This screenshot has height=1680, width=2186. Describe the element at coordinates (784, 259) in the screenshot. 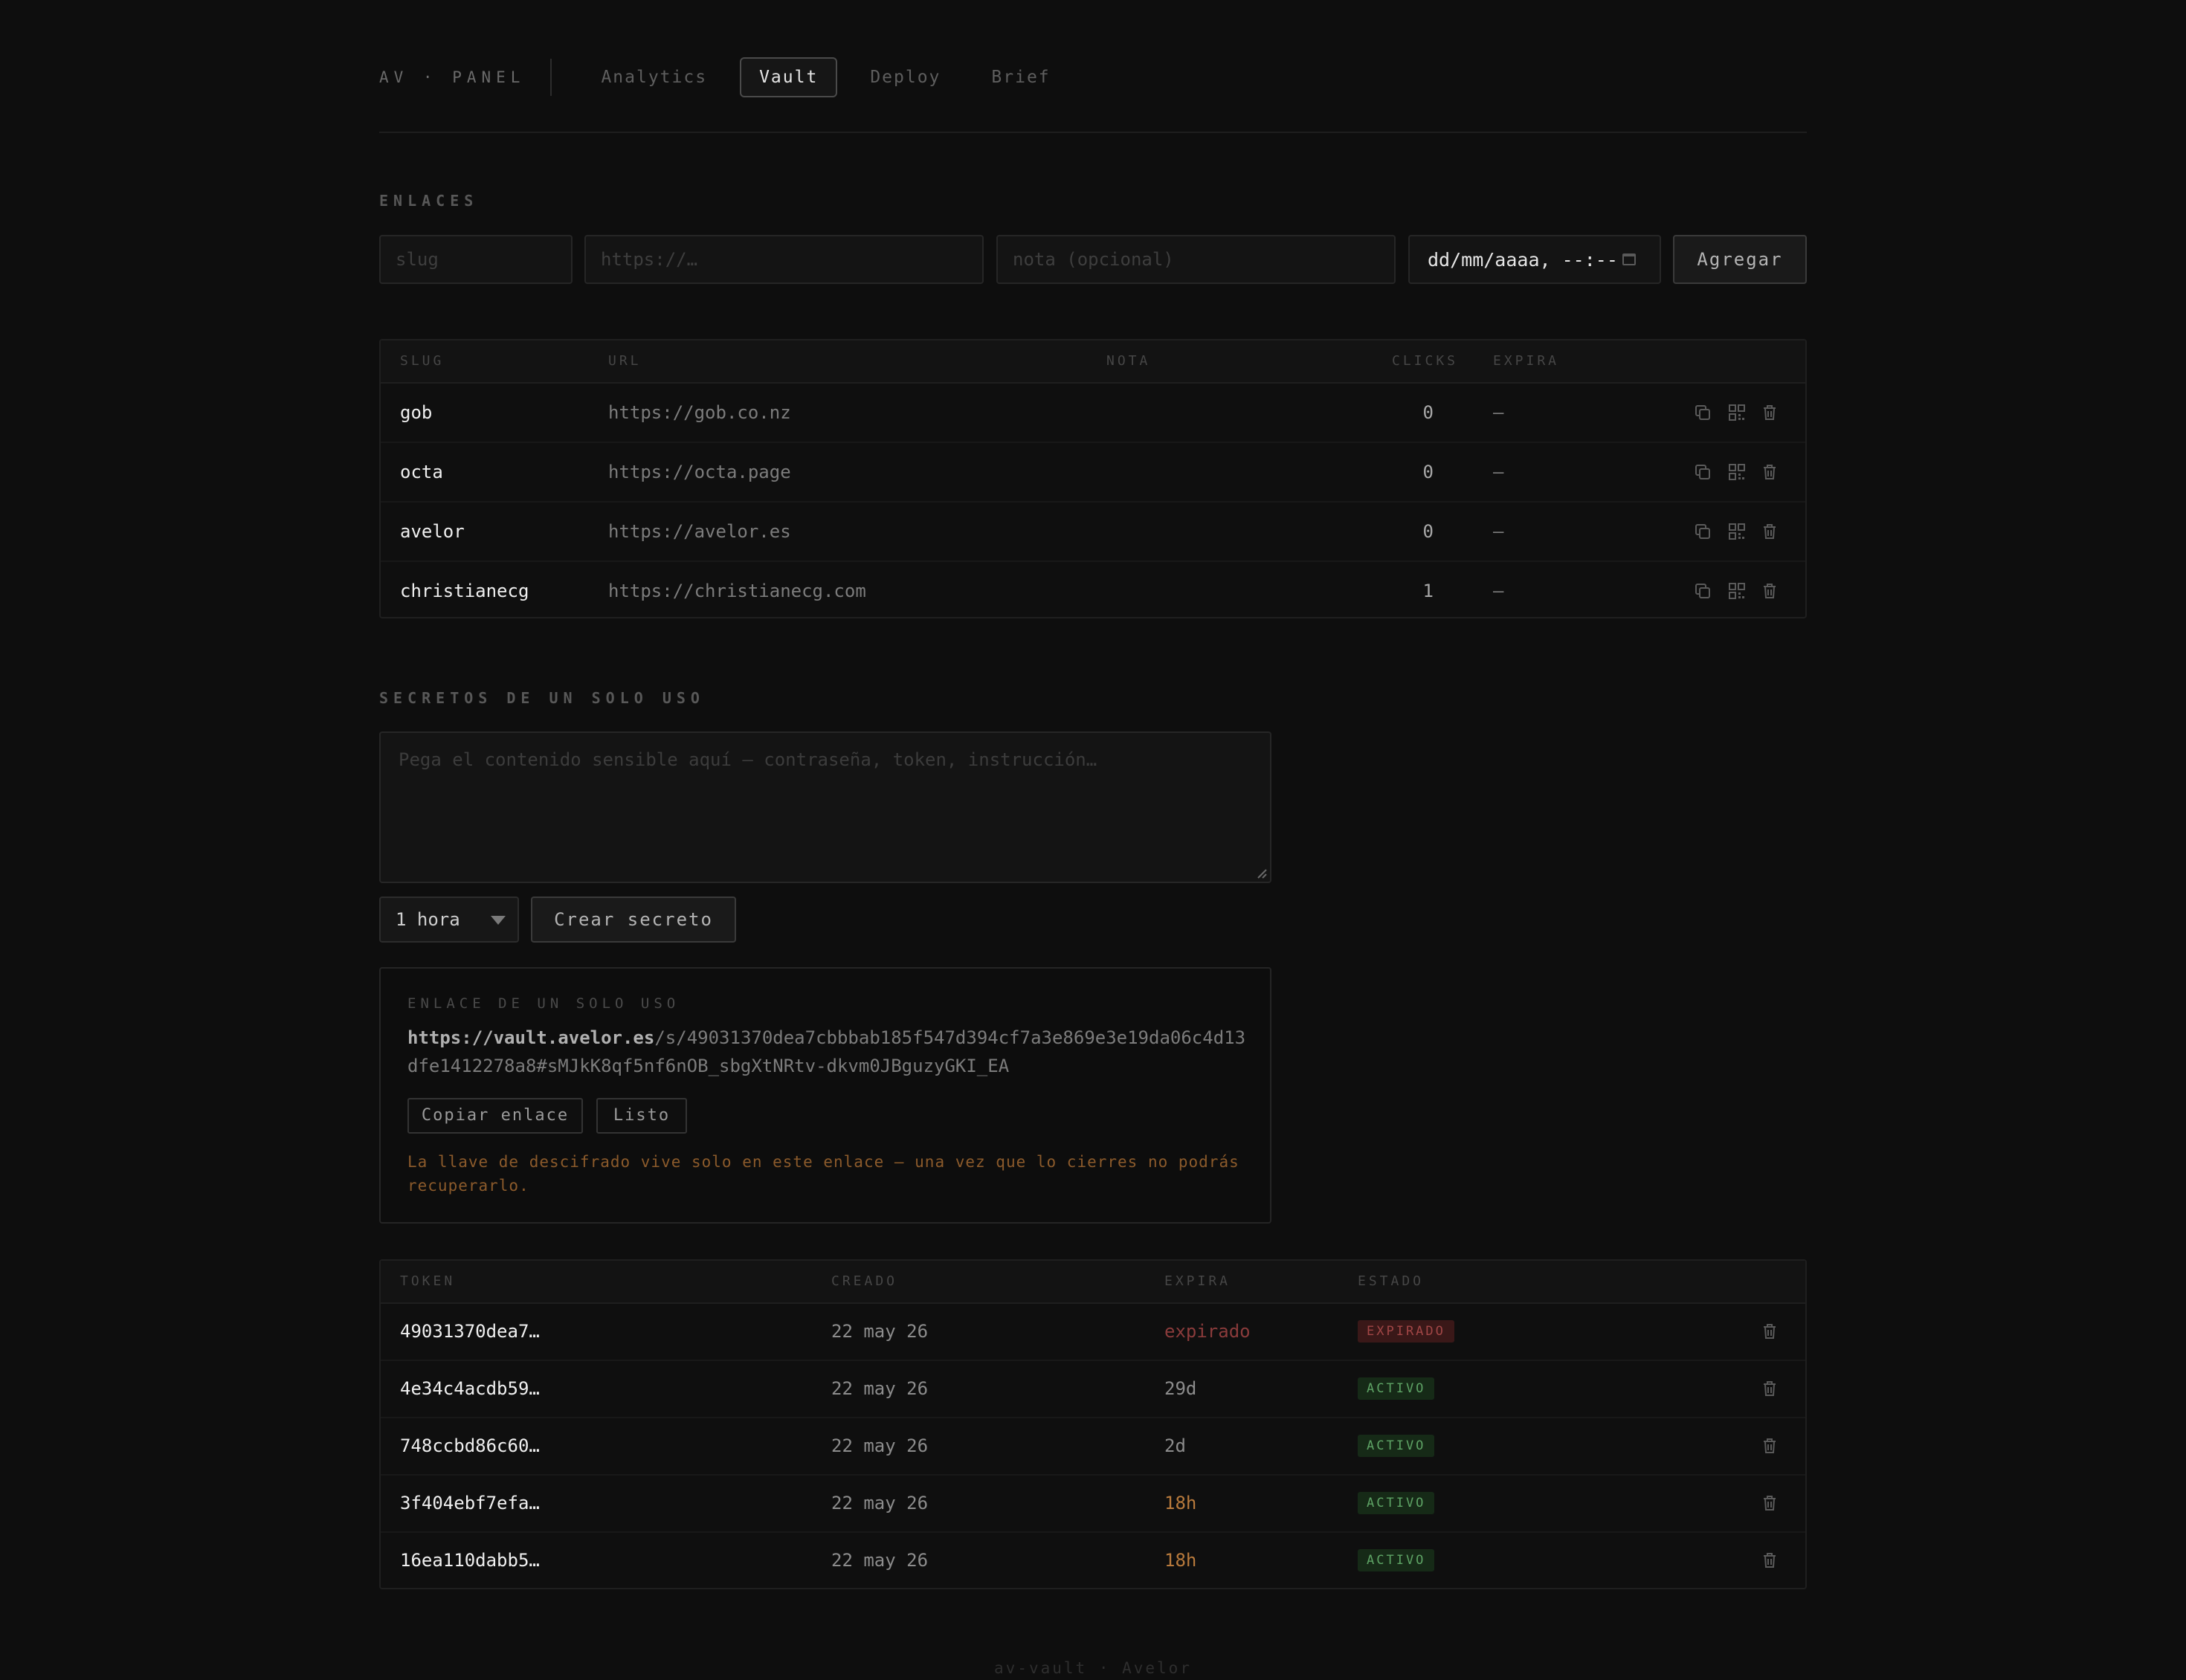

I see `url-input` at that location.